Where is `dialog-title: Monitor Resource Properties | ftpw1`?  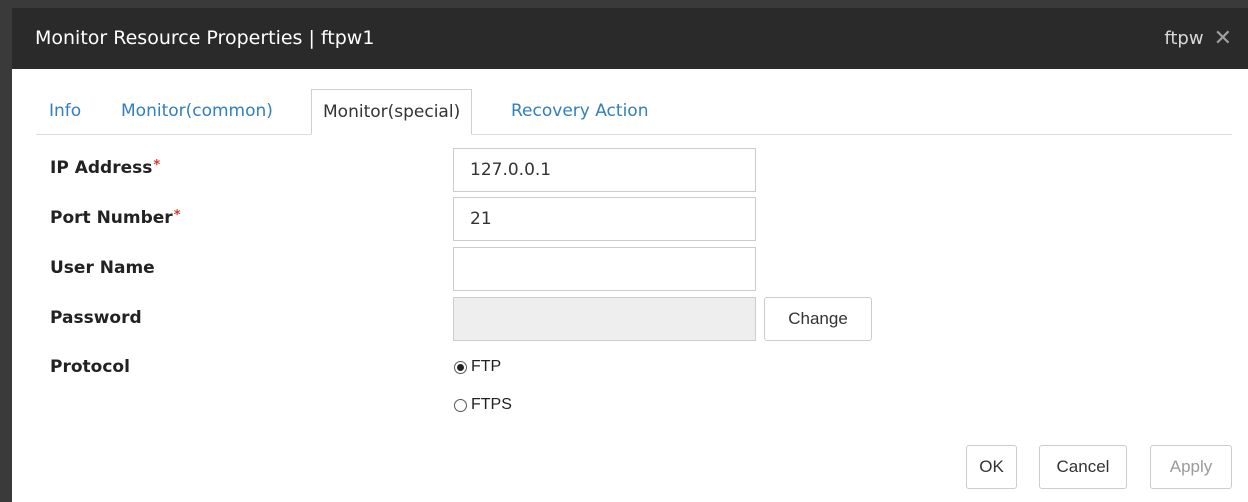
dialog-title: Monitor Resource Properties | ftpw1 is located at coordinates (205, 38).